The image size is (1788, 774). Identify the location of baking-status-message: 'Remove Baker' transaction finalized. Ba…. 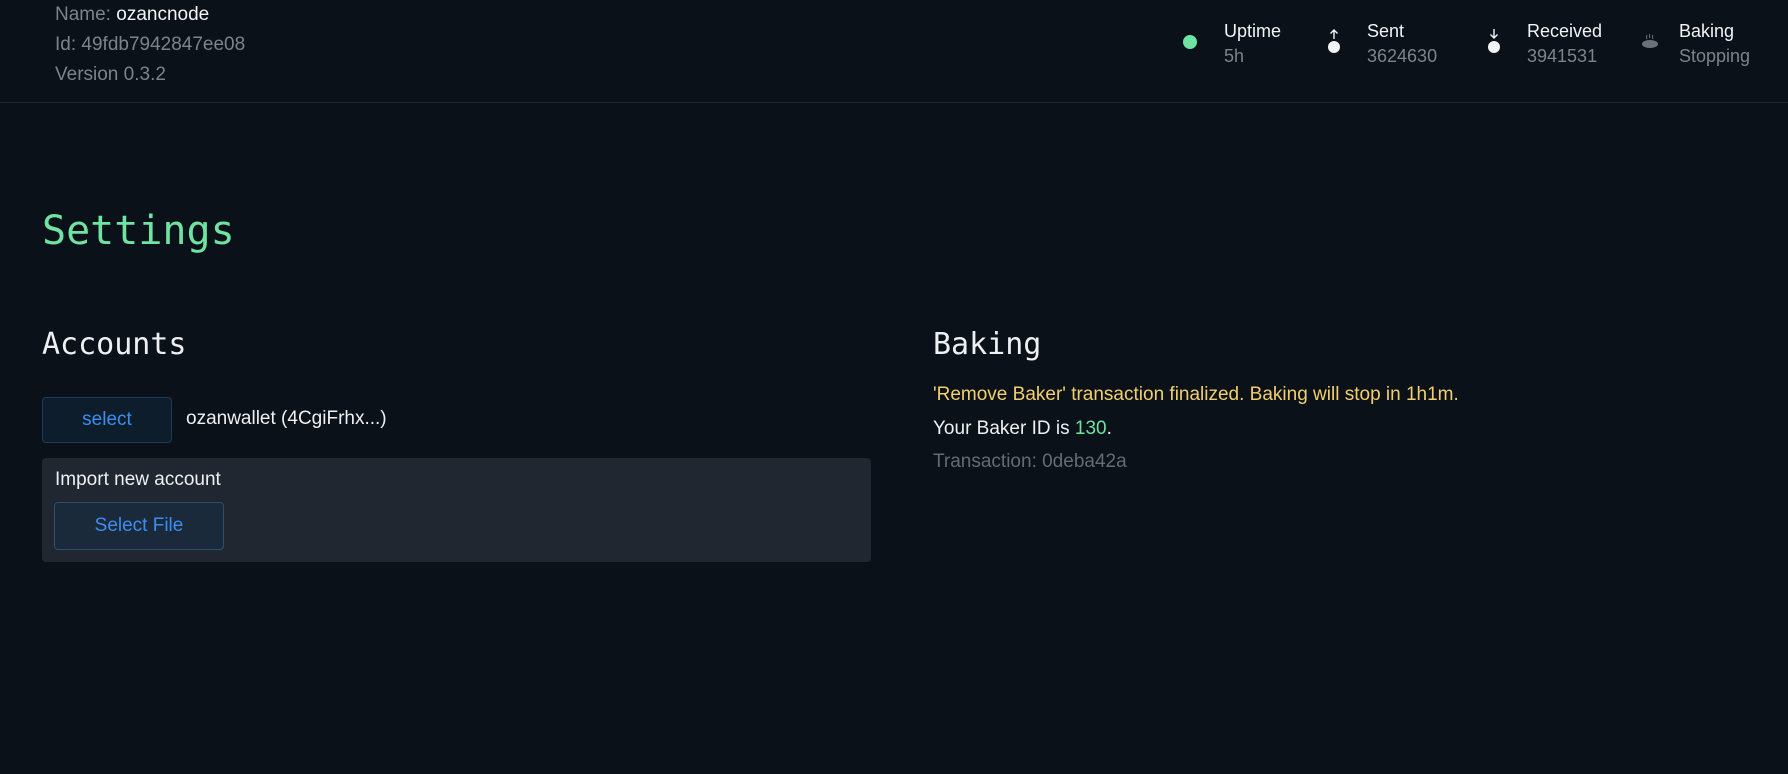
(1196, 394).